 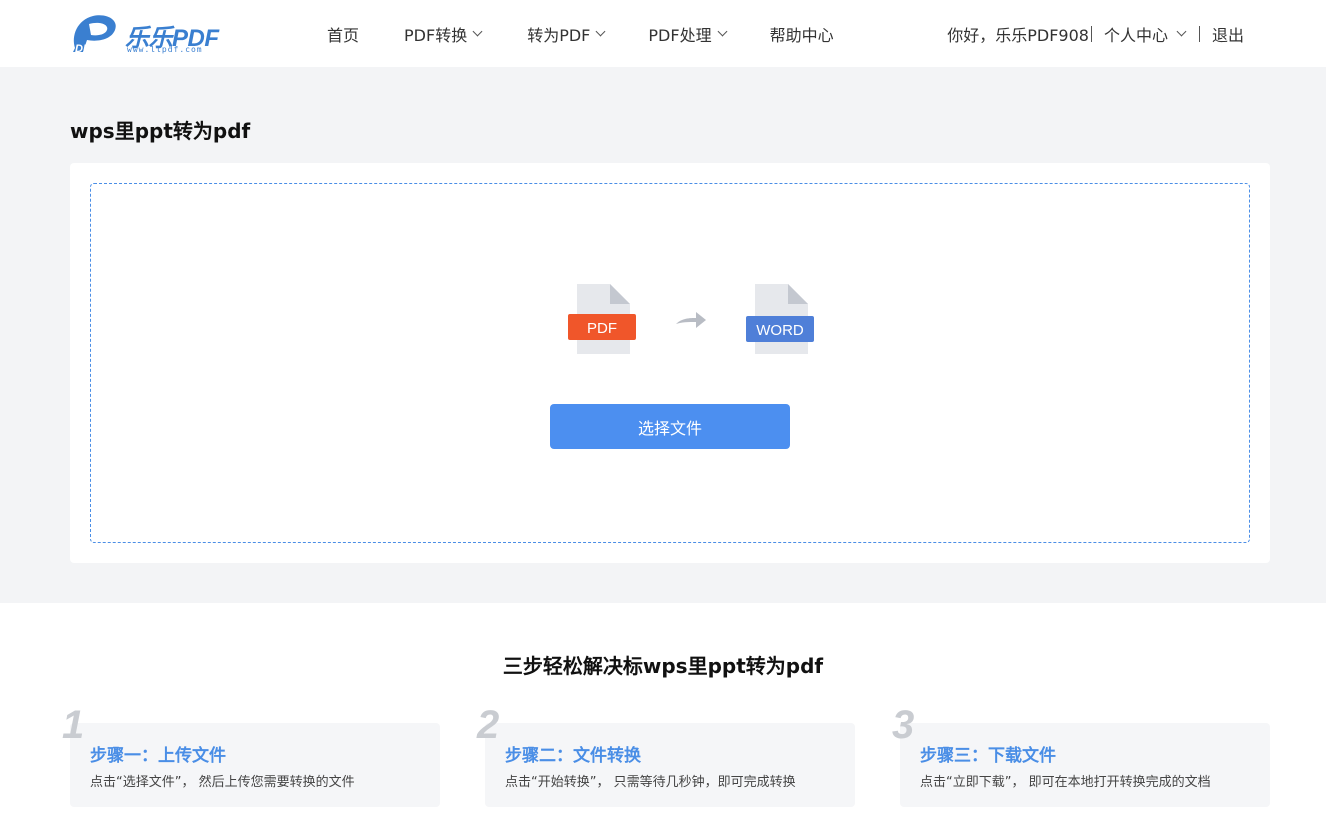 I want to click on page-title: wps里ppt转为pdf, so click(x=160, y=131).